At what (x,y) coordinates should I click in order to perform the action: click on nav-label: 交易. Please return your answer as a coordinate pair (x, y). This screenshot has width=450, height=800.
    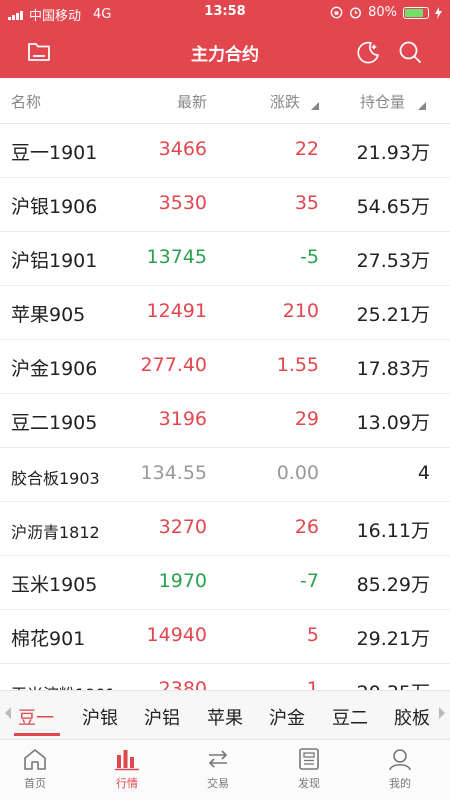
    Looking at the image, I should click on (218, 783).